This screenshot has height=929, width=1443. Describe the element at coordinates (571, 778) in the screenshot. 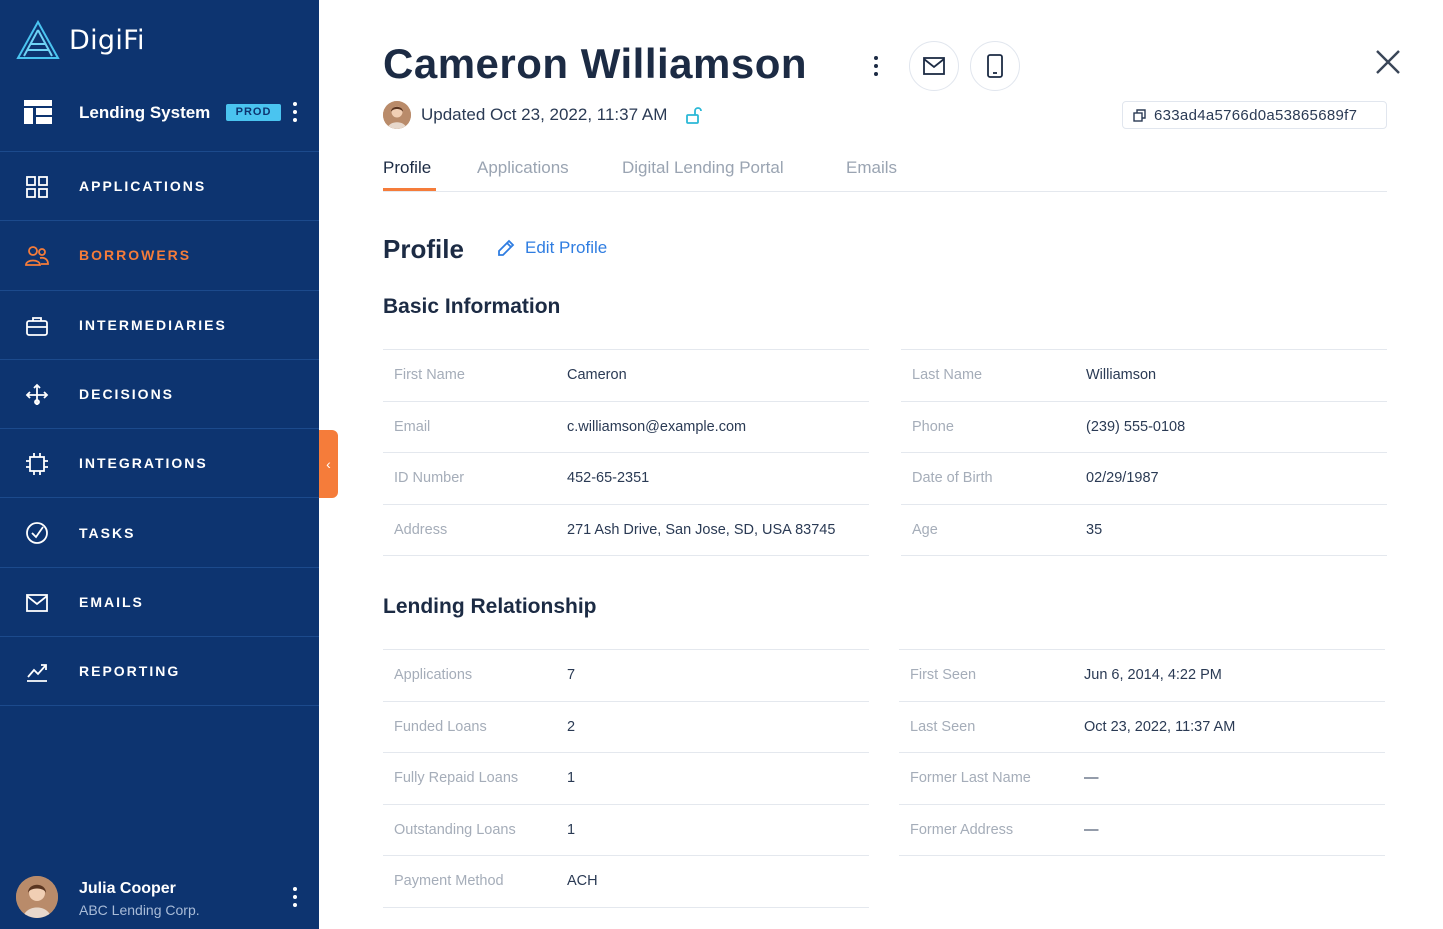

I see `field-value: 1` at that location.